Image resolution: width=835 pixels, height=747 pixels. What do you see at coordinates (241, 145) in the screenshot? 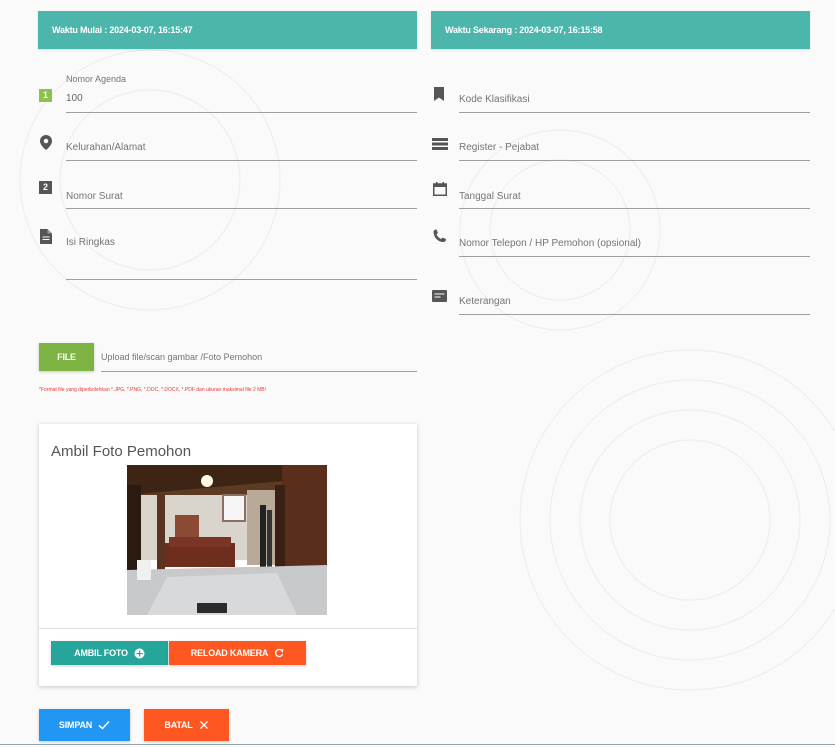
I see `kelurahan-alamat-field: Kelurahan/Alamat` at bounding box center [241, 145].